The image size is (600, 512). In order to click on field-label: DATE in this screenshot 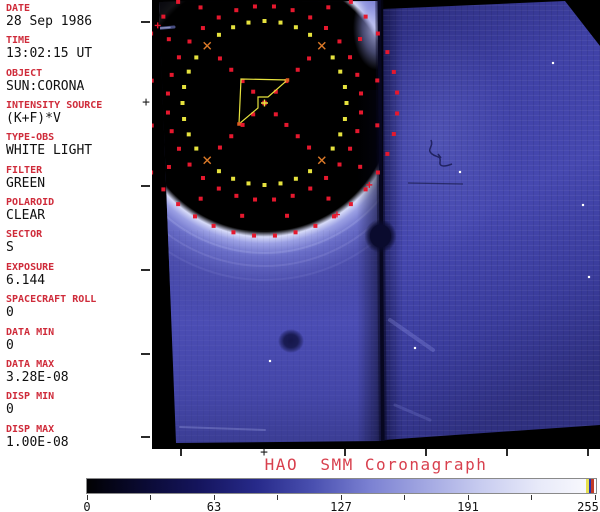, I will do `click(18, 8)`.